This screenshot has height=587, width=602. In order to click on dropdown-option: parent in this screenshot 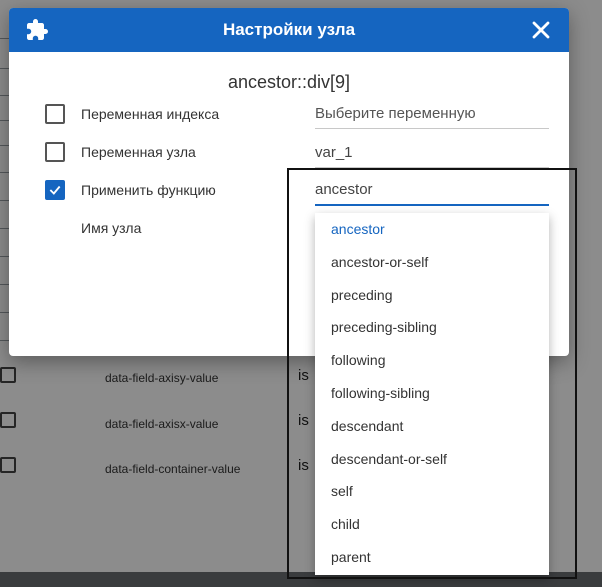, I will do `click(432, 557)`.